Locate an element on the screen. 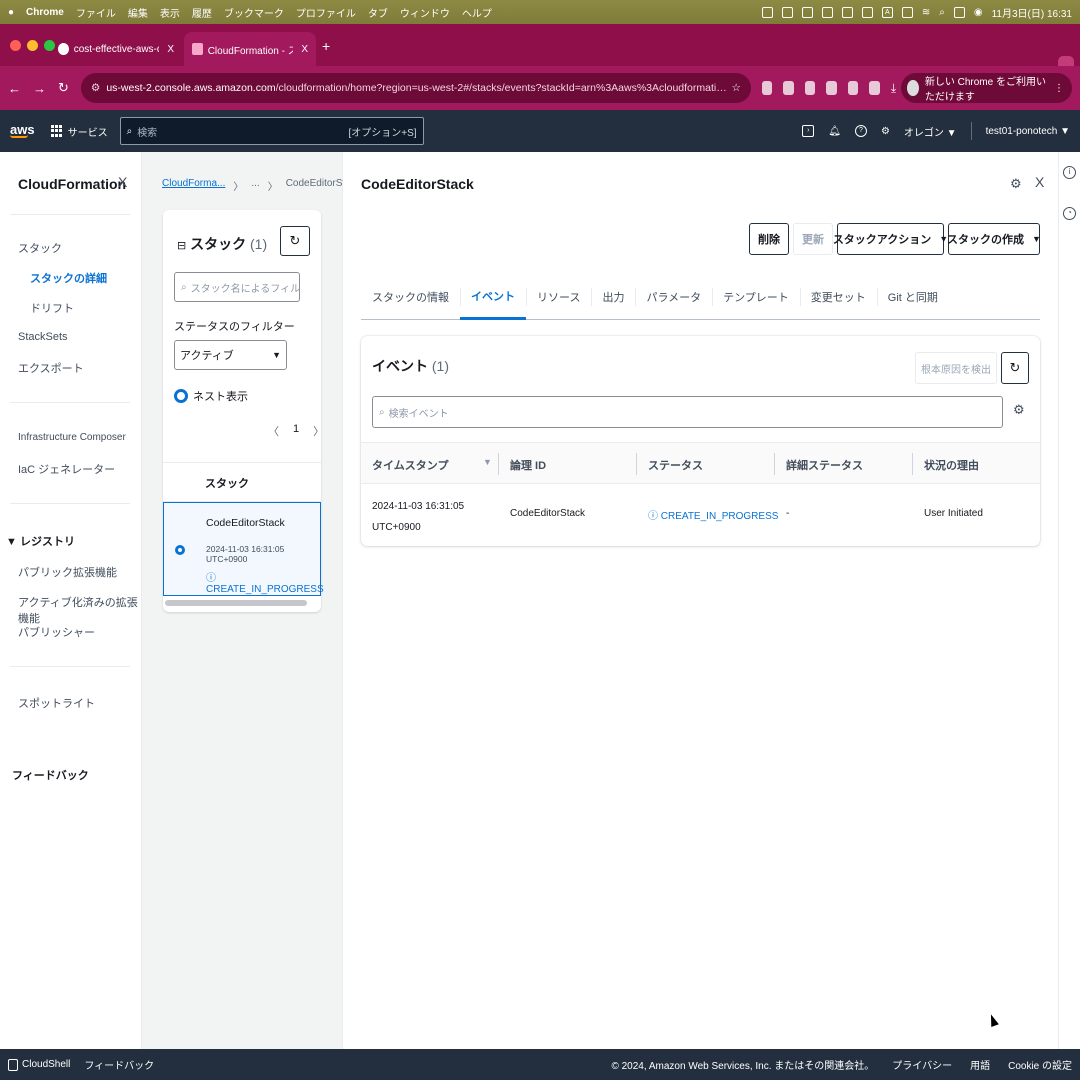 This screenshot has height=1080, width=1080. col-logical-id: 論理 ID is located at coordinates (528, 465).